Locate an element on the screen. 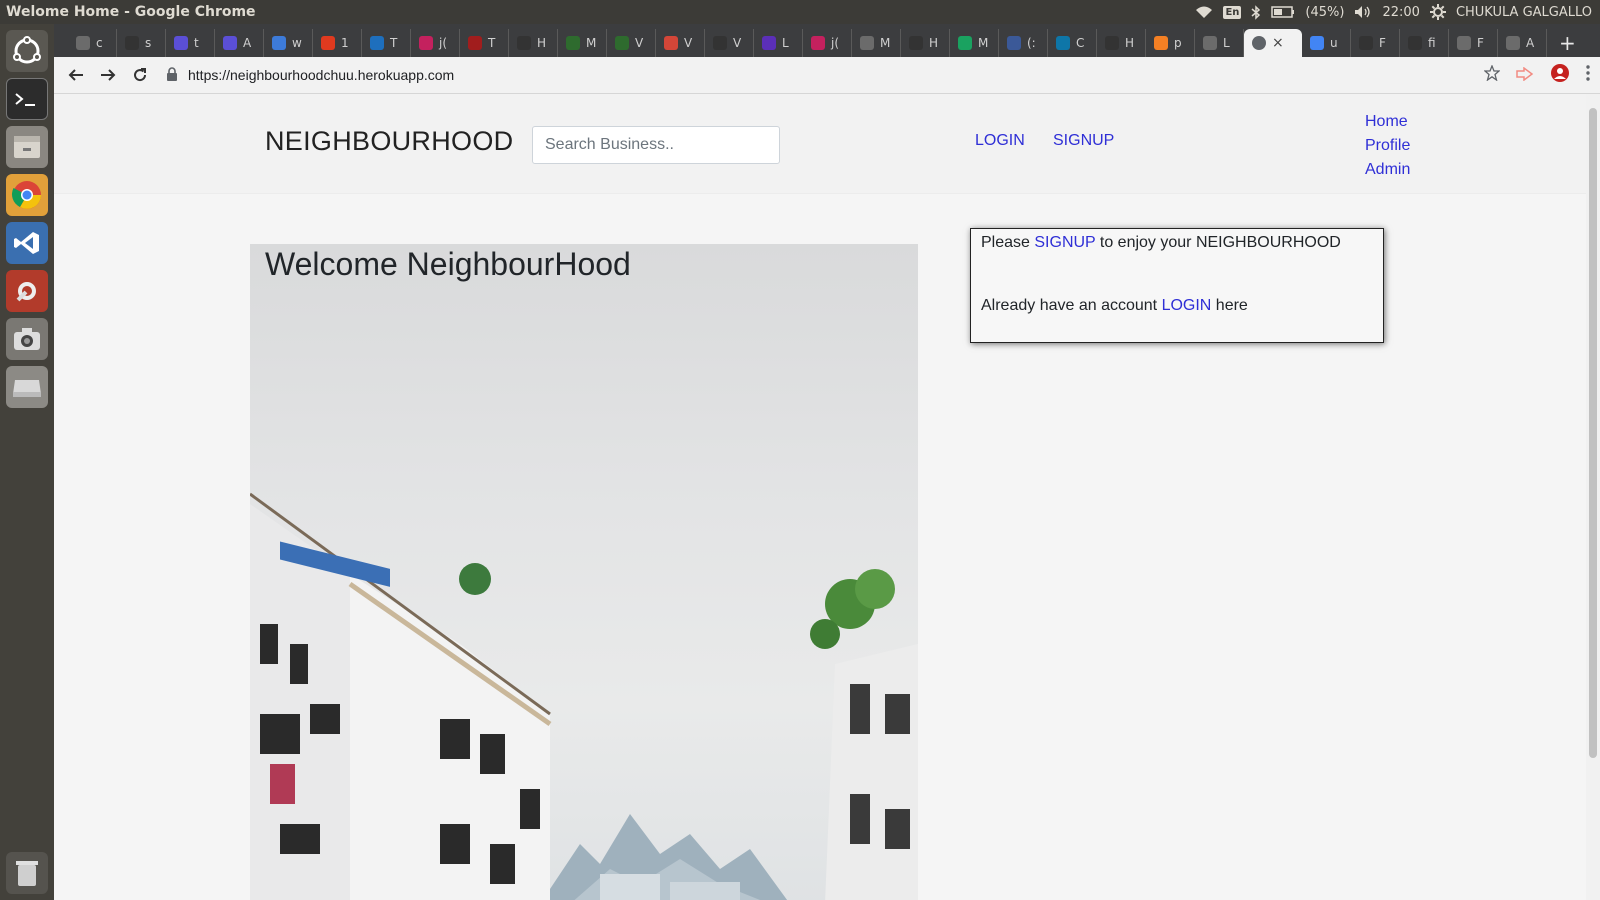 This screenshot has height=900, width=1600. system-tray: En (45%) 22:00 CHUKULA GALGALLO is located at coordinates (1397, 12).